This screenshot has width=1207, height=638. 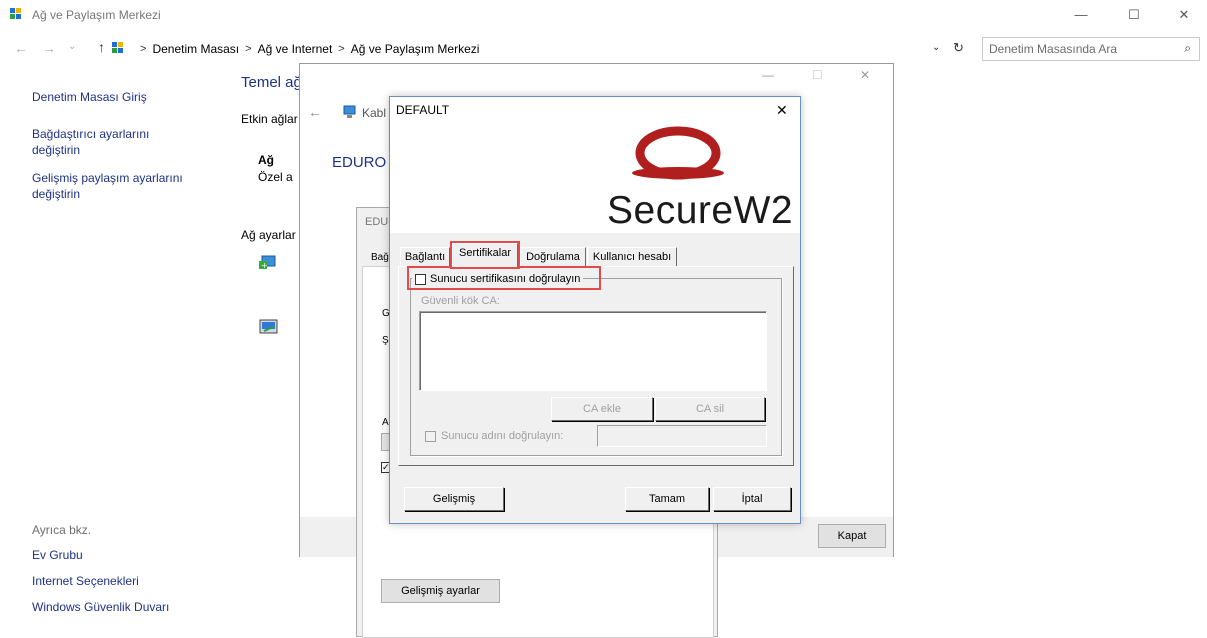 What do you see at coordinates (271, 82) in the screenshot?
I see `page-title: Temel ağ` at bounding box center [271, 82].